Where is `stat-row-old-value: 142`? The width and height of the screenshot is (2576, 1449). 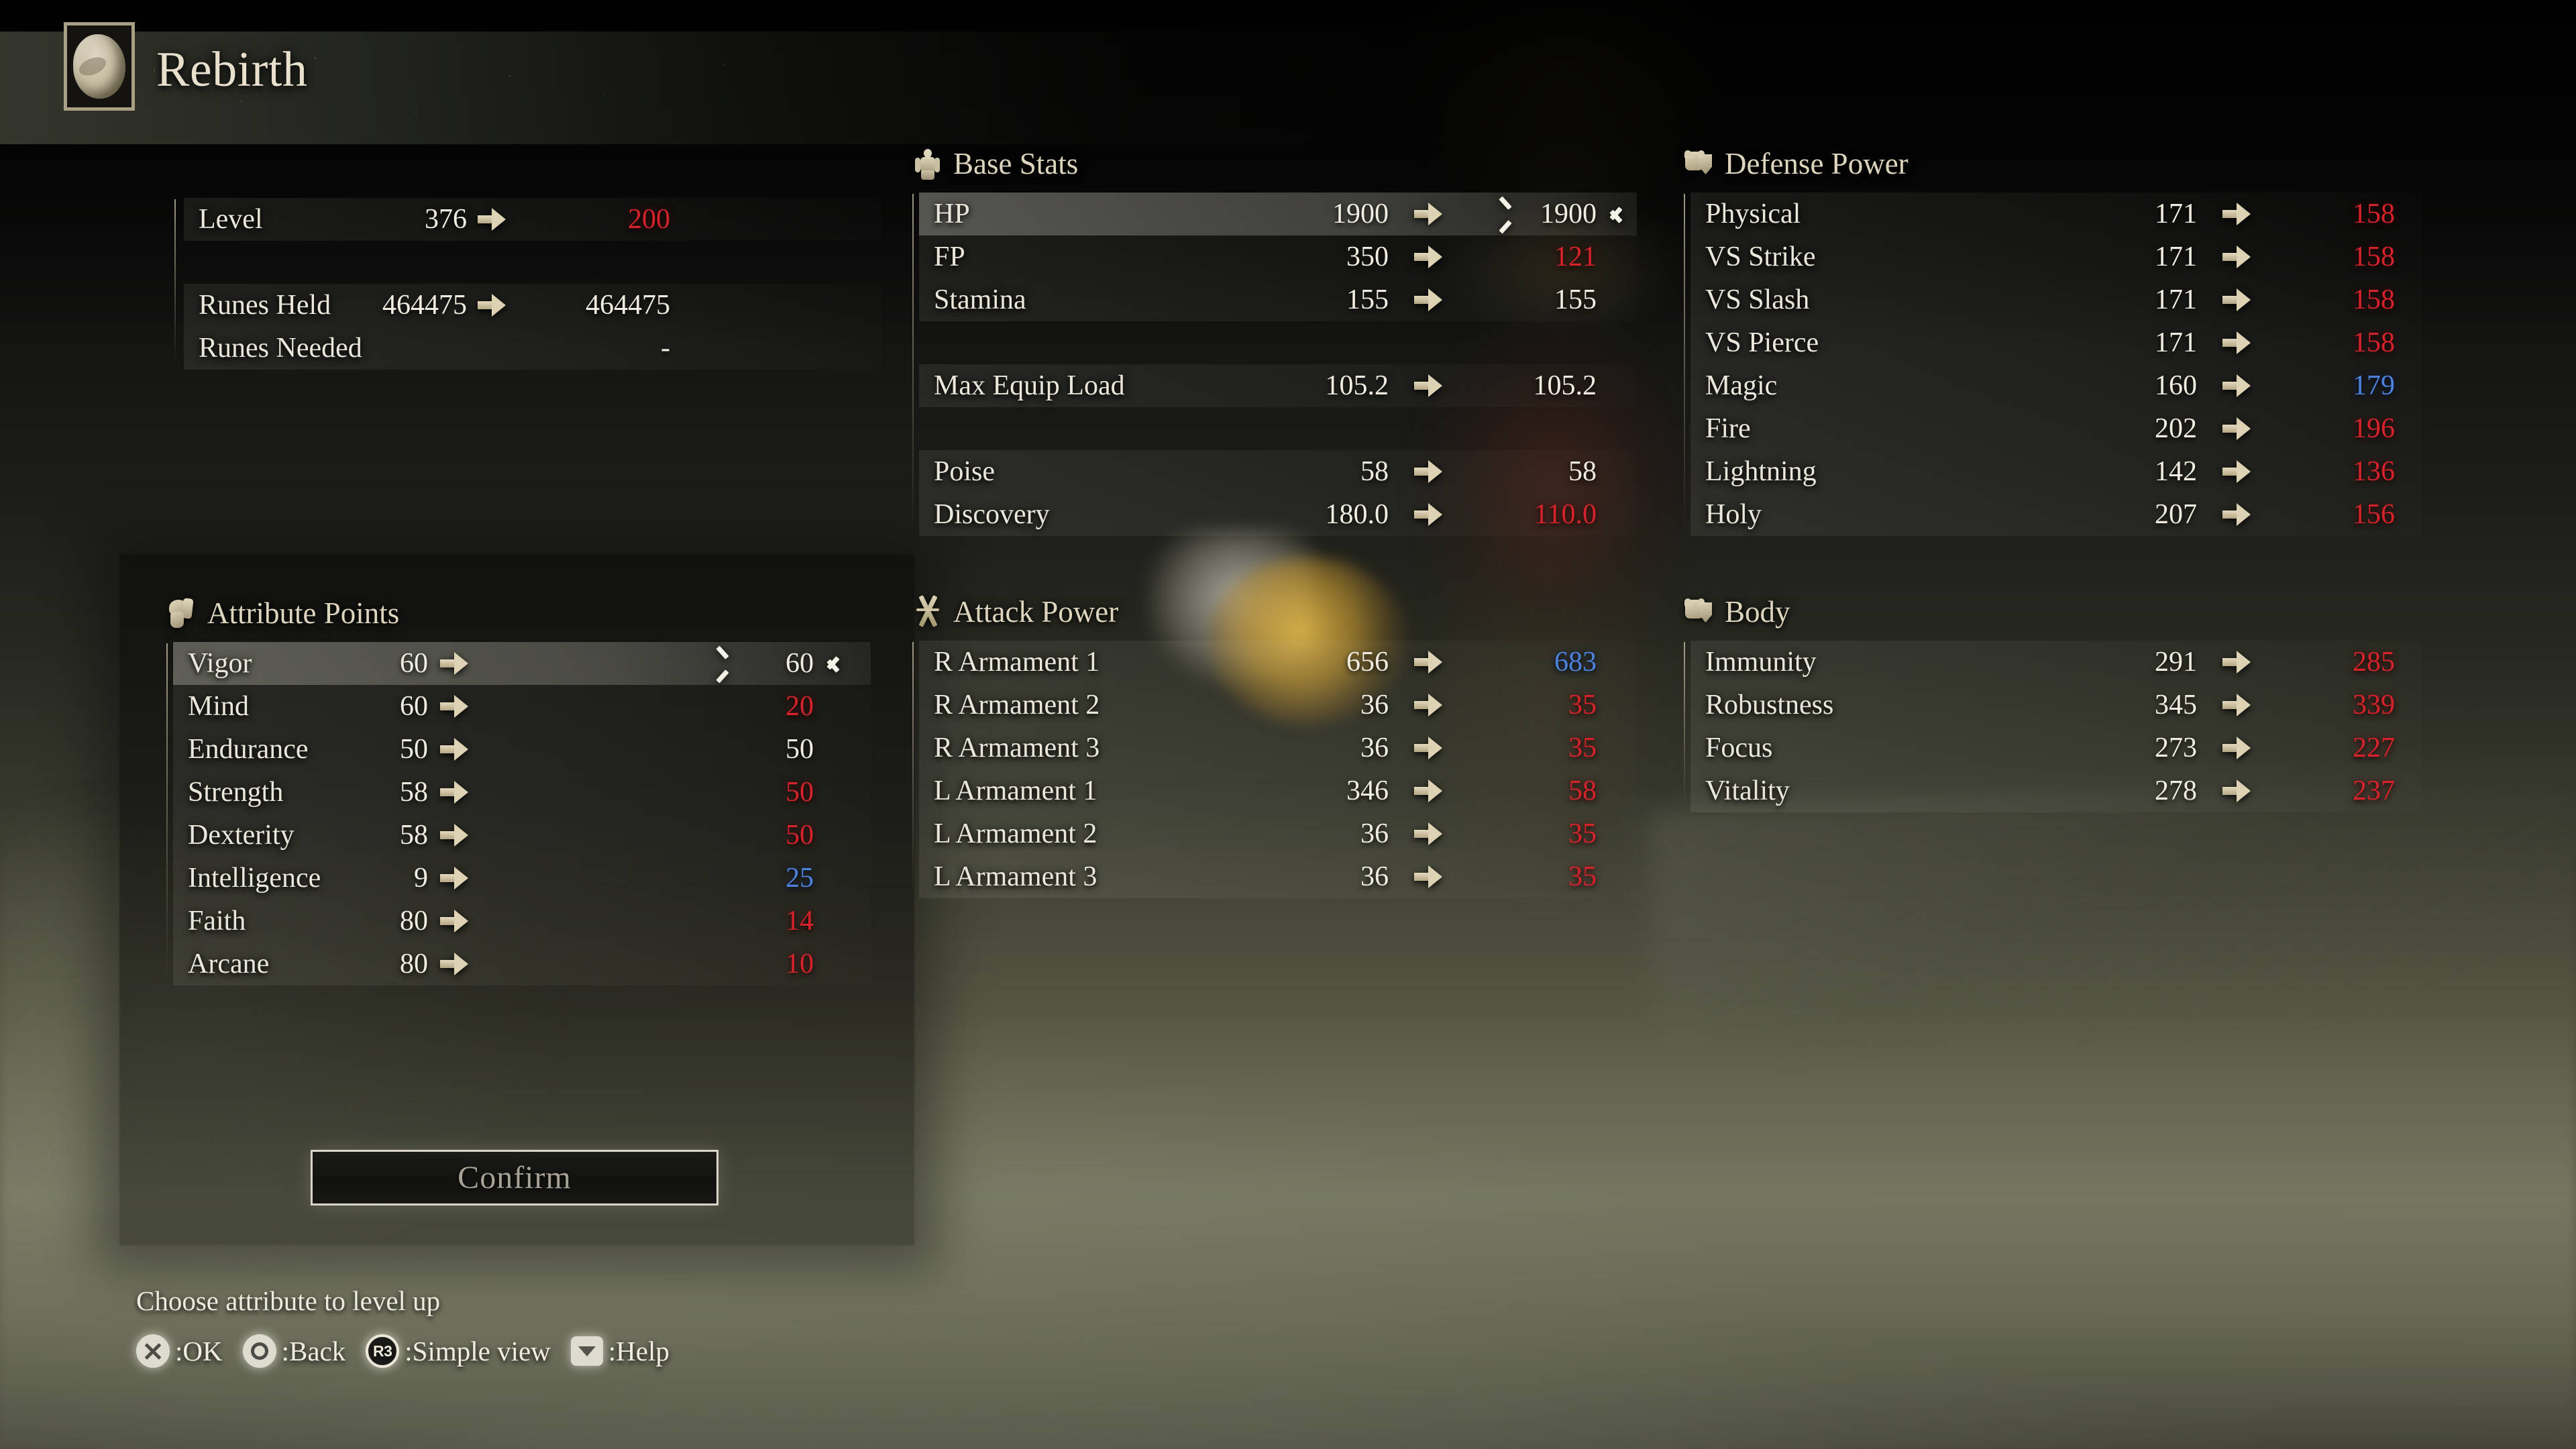 stat-row-old-value: 142 is located at coordinates (2176, 471).